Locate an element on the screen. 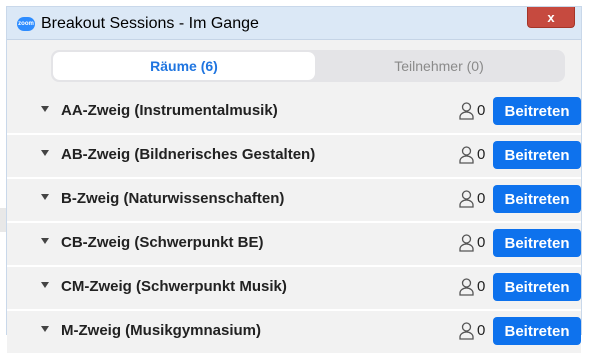 The height and width of the screenshot is (355, 589). room-name: AB-Zweig (Bildnerisches Gestalten) is located at coordinates (188, 154).